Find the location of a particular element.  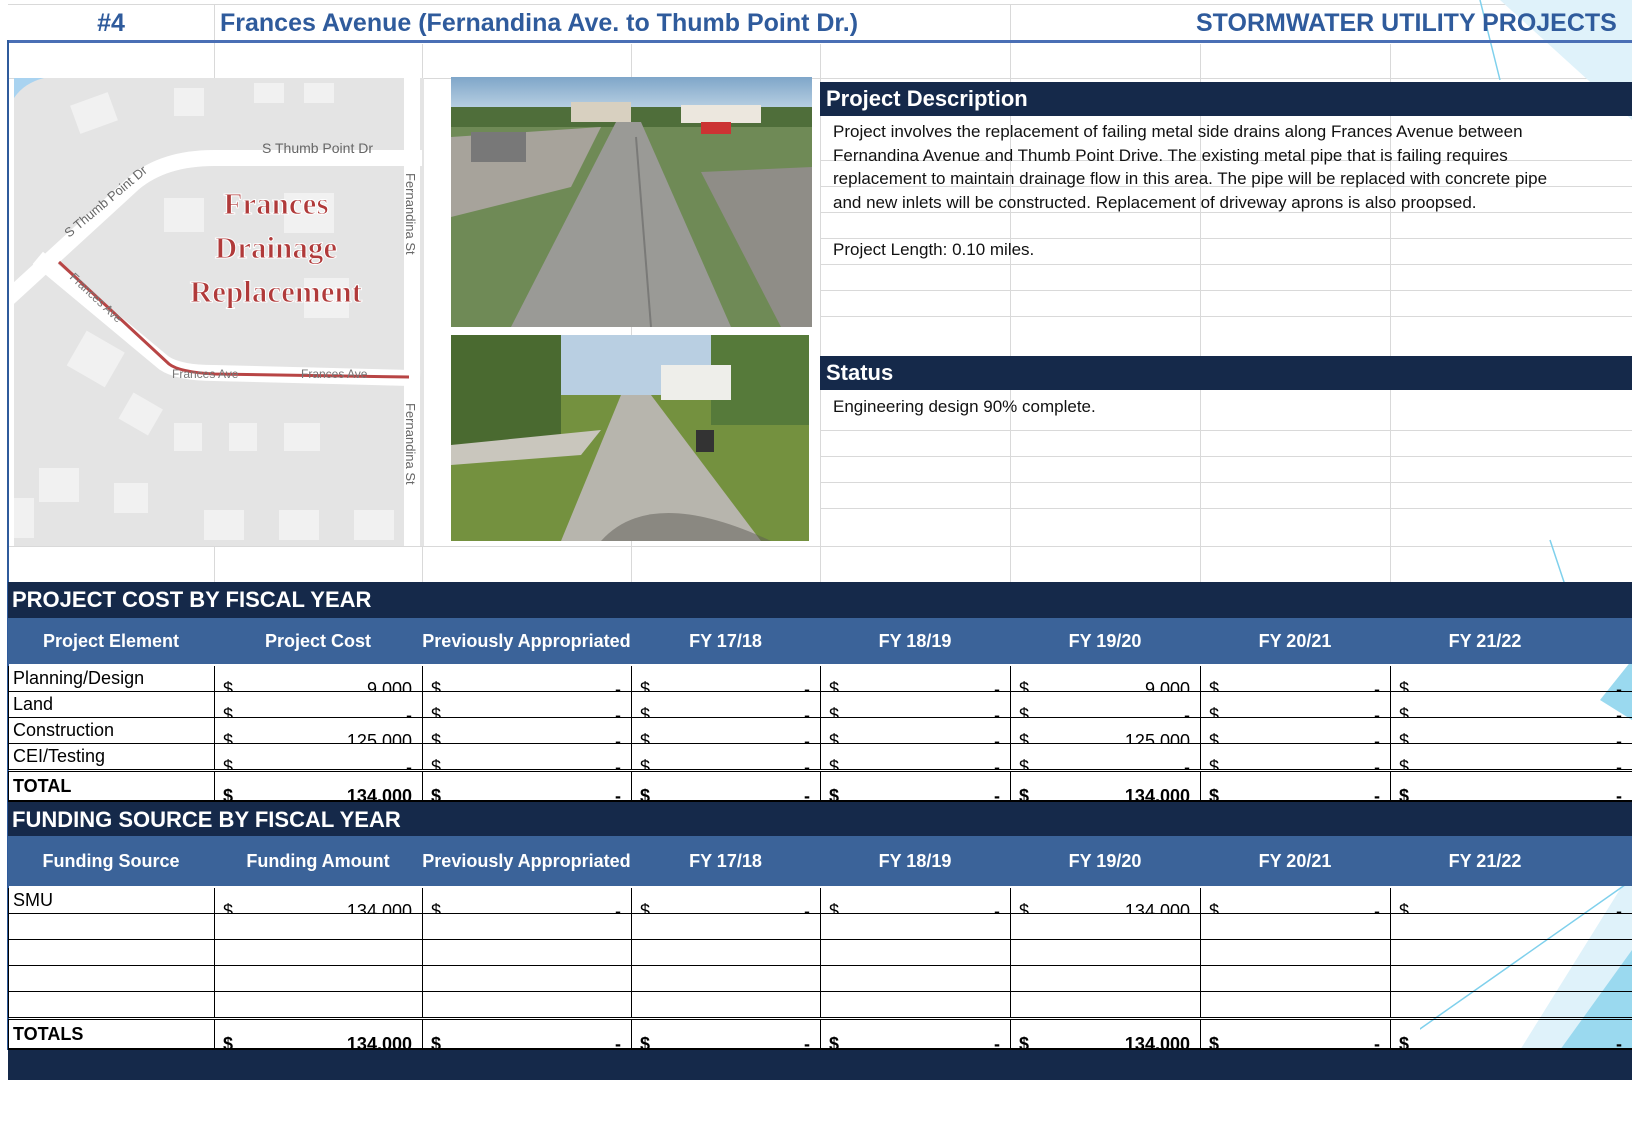

funding-section-heading: FUNDING SOURCE BY FISCAL YEAR is located at coordinates (820, 819).